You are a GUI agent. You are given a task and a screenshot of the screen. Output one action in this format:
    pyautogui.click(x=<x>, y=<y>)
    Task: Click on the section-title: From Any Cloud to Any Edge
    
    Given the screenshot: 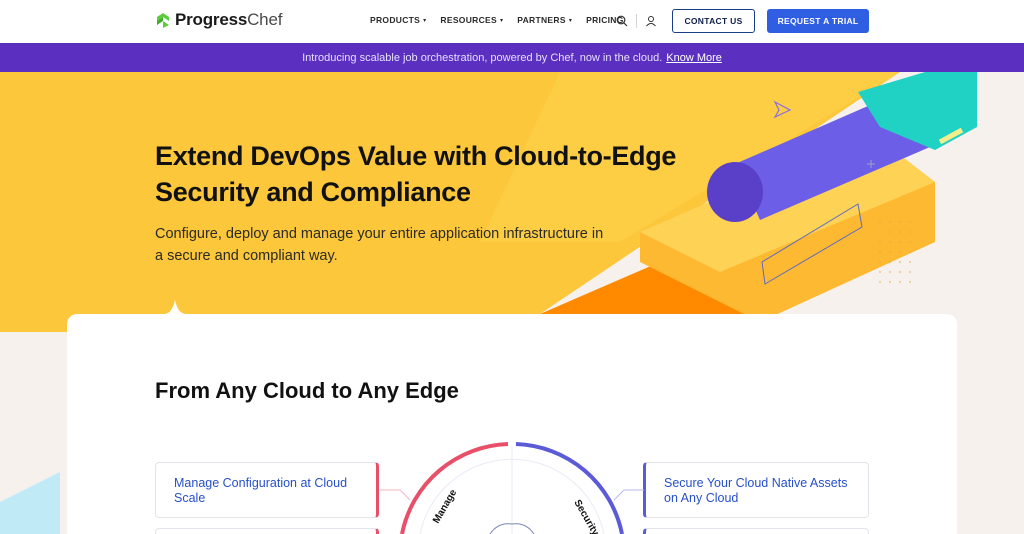 What is the action you would take?
    pyautogui.click(x=307, y=390)
    